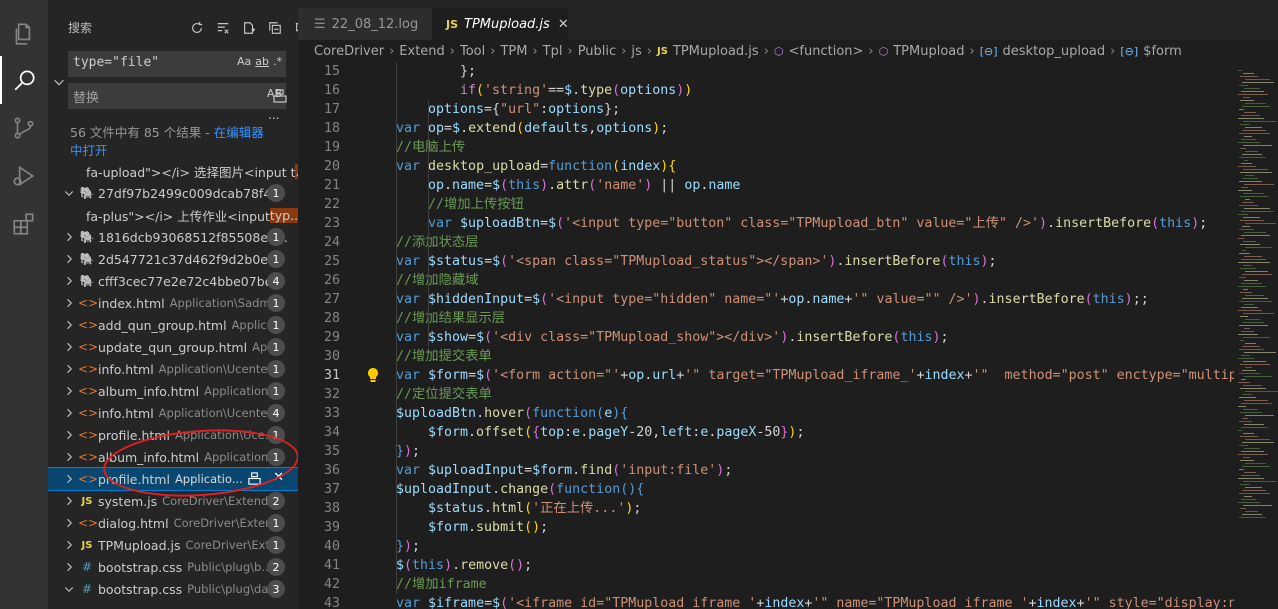 The image size is (1278, 609). What do you see at coordinates (766, 147) in the screenshot?
I see `code-line: 19 //电脑上传` at bounding box center [766, 147].